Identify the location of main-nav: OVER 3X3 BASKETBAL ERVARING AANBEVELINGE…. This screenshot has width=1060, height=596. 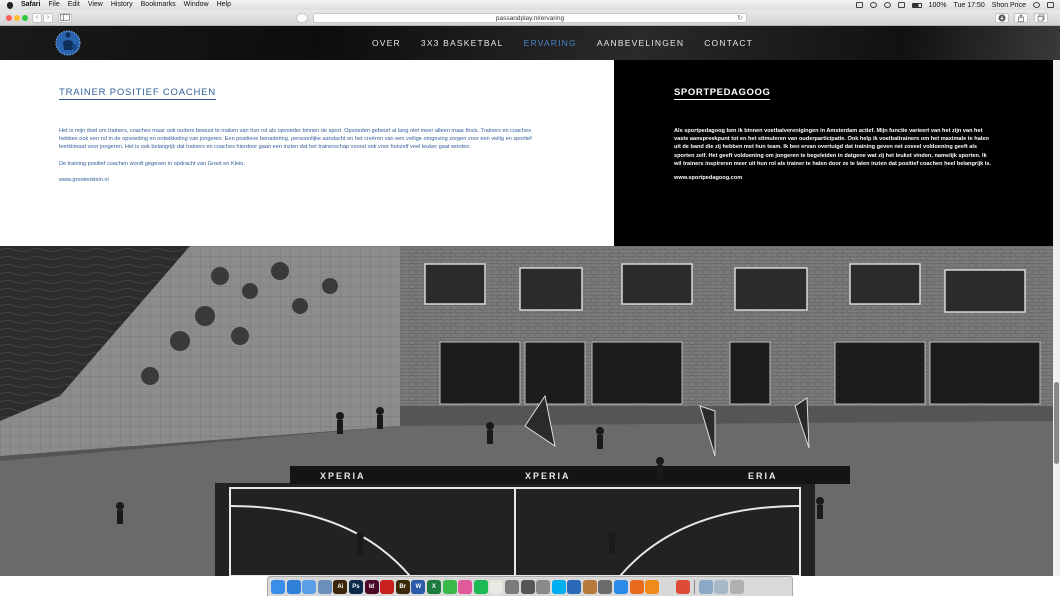
(572, 43).